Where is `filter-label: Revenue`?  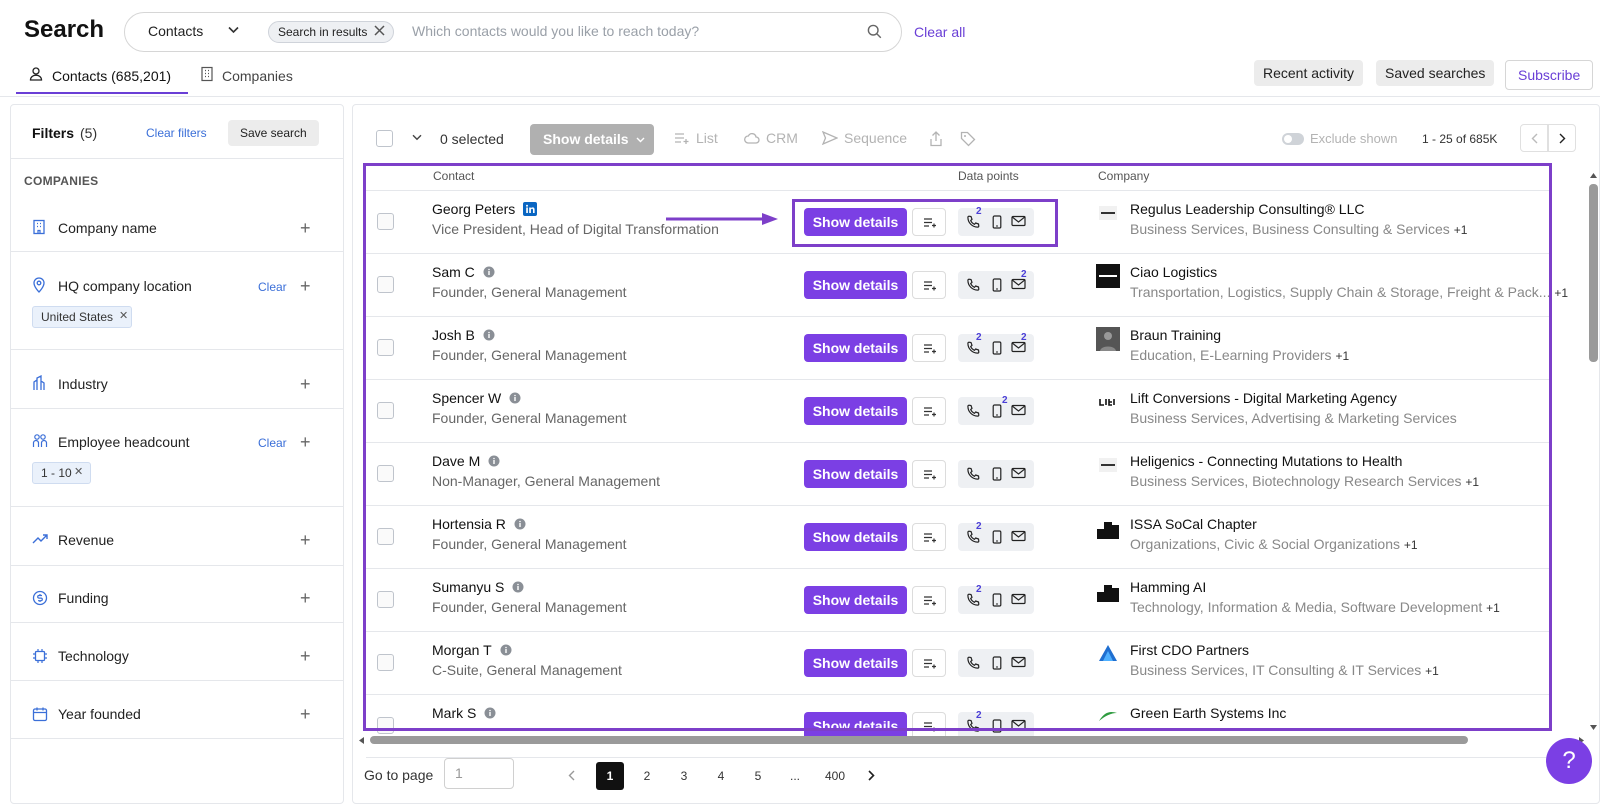 filter-label: Revenue is located at coordinates (86, 540).